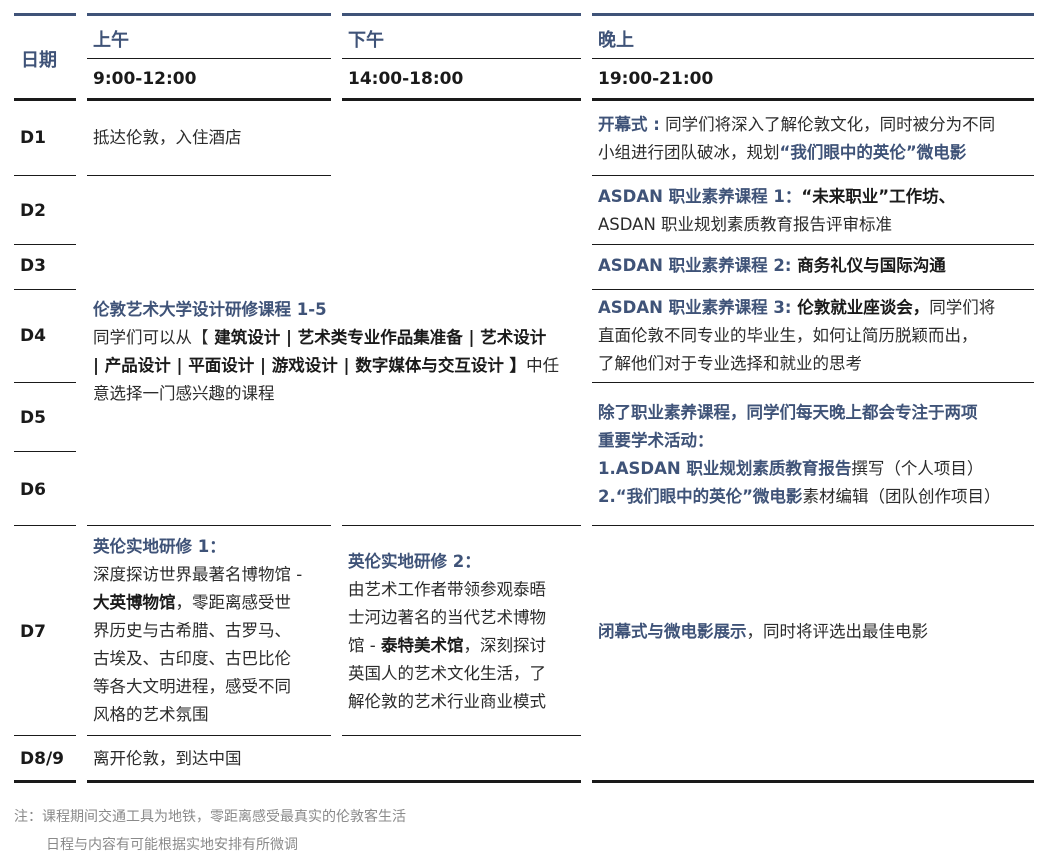 The image size is (1049, 864). I want to click on d2-title-bold: “未来职业”工作坊、, so click(878, 196).